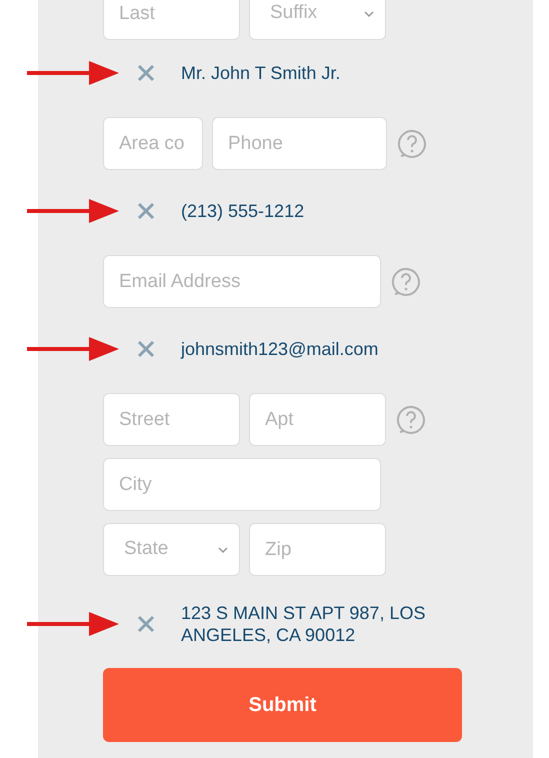 The width and height of the screenshot is (549, 758). What do you see at coordinates (171, 20) in the screenshot?
I see `input-field: Last` at bounding box center [171, 20].